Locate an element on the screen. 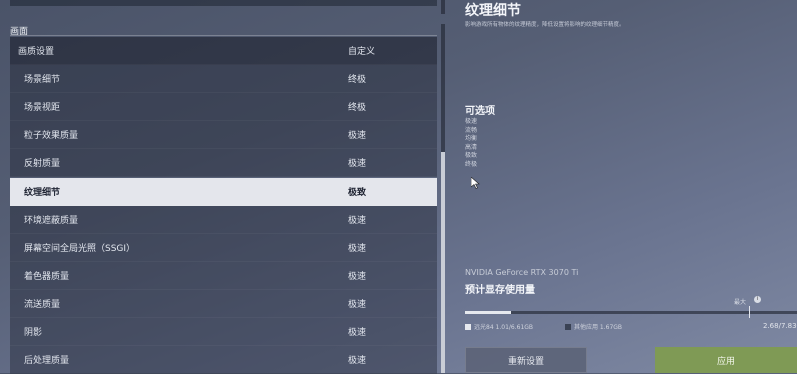  legend-other-label: 其他应用 1.67GB is located at coordinates (598, 327).